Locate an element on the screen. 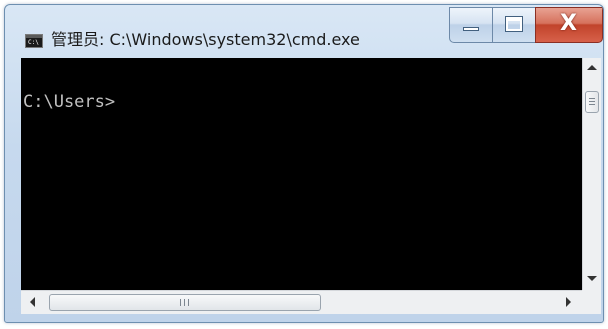 The image size is (608, 329). vertical-scroll-thumb is located at coordinates (592, 102).